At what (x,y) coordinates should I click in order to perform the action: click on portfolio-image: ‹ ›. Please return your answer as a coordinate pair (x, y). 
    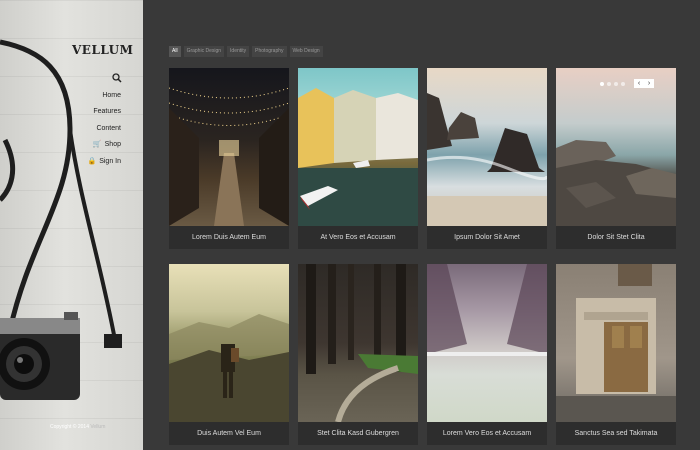
    Looking at the image, I should click on (616, 147).